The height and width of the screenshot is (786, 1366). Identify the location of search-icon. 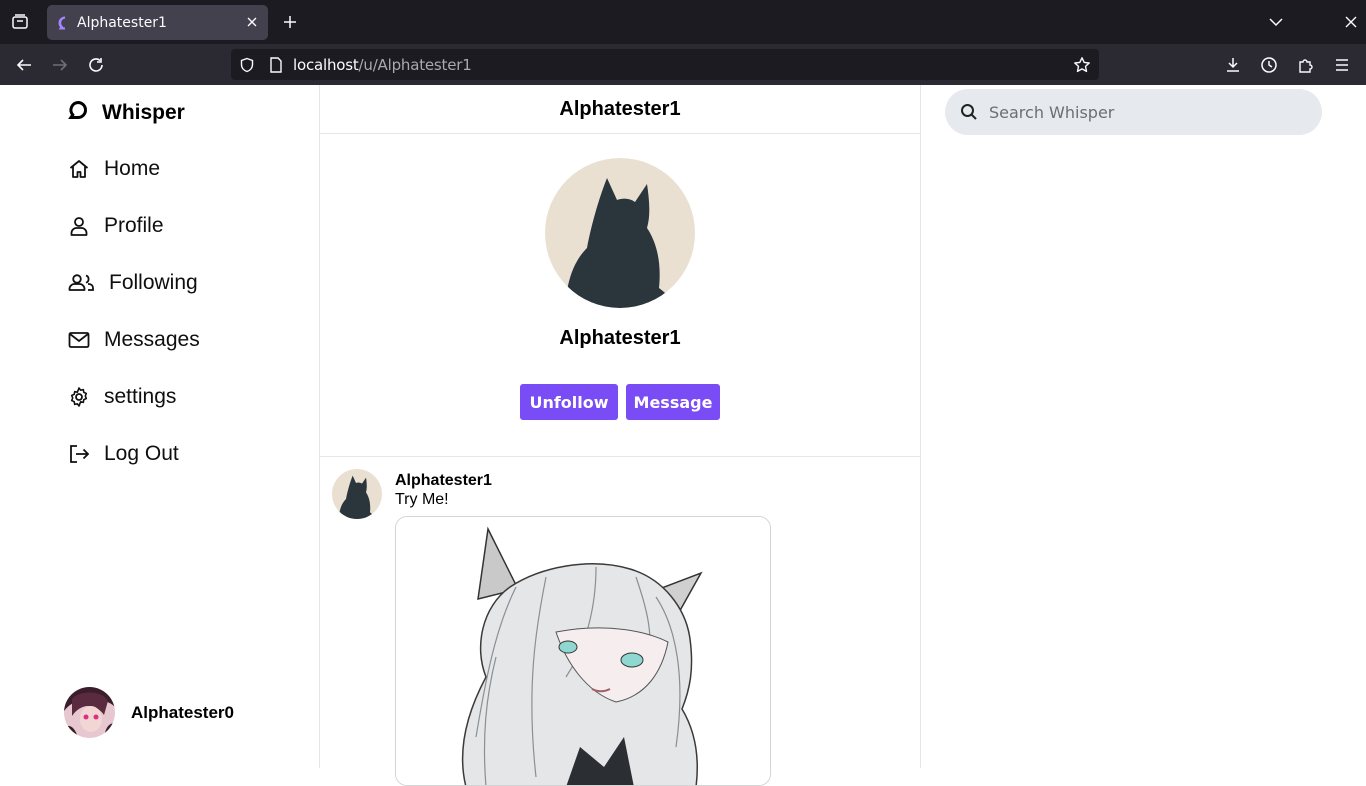
(969, 112).